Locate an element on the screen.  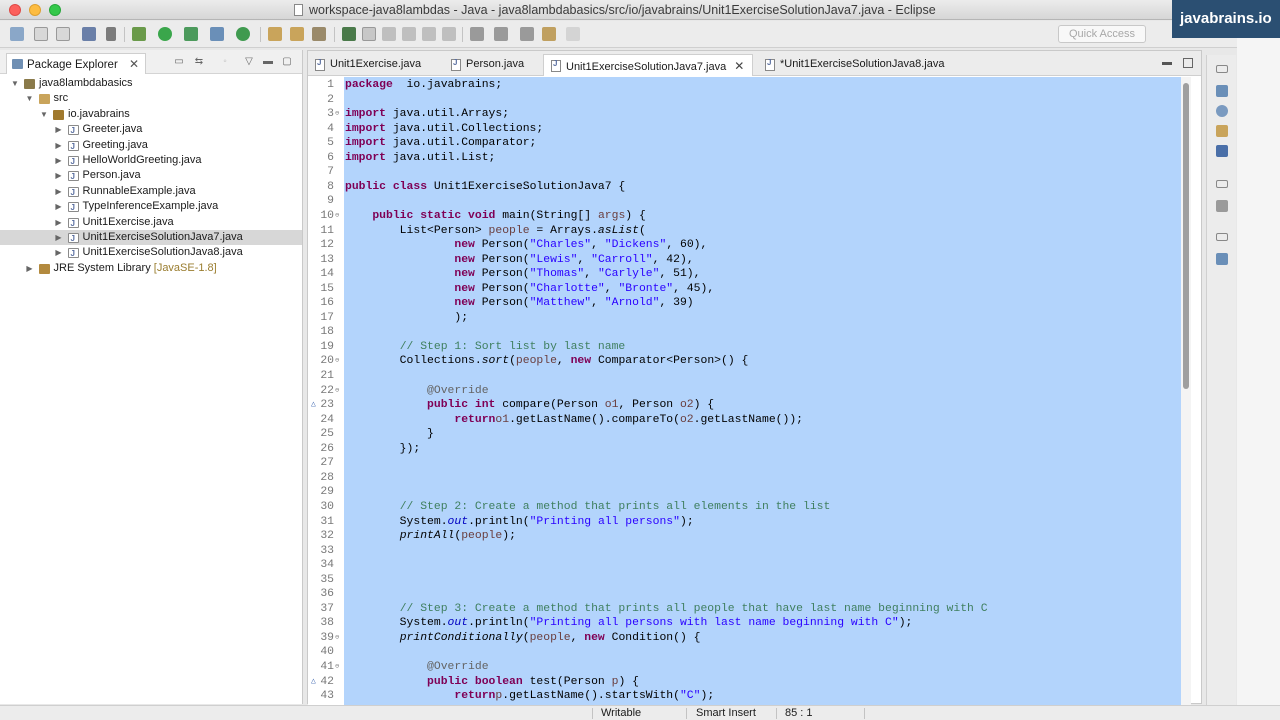
maximize-editor-icon is located at coordinates (1188, 63).